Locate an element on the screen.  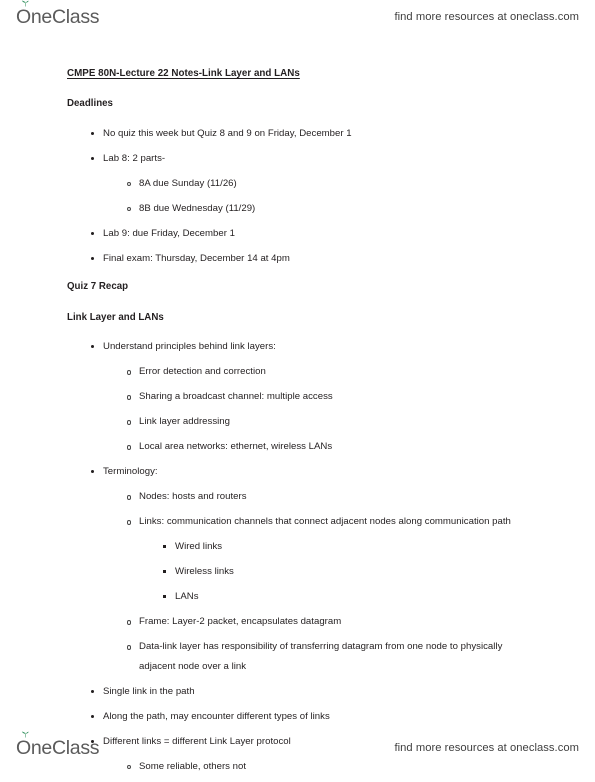
list-item-text: Lab 9: due Friday, December 1 is located at coordinates (169, 233).